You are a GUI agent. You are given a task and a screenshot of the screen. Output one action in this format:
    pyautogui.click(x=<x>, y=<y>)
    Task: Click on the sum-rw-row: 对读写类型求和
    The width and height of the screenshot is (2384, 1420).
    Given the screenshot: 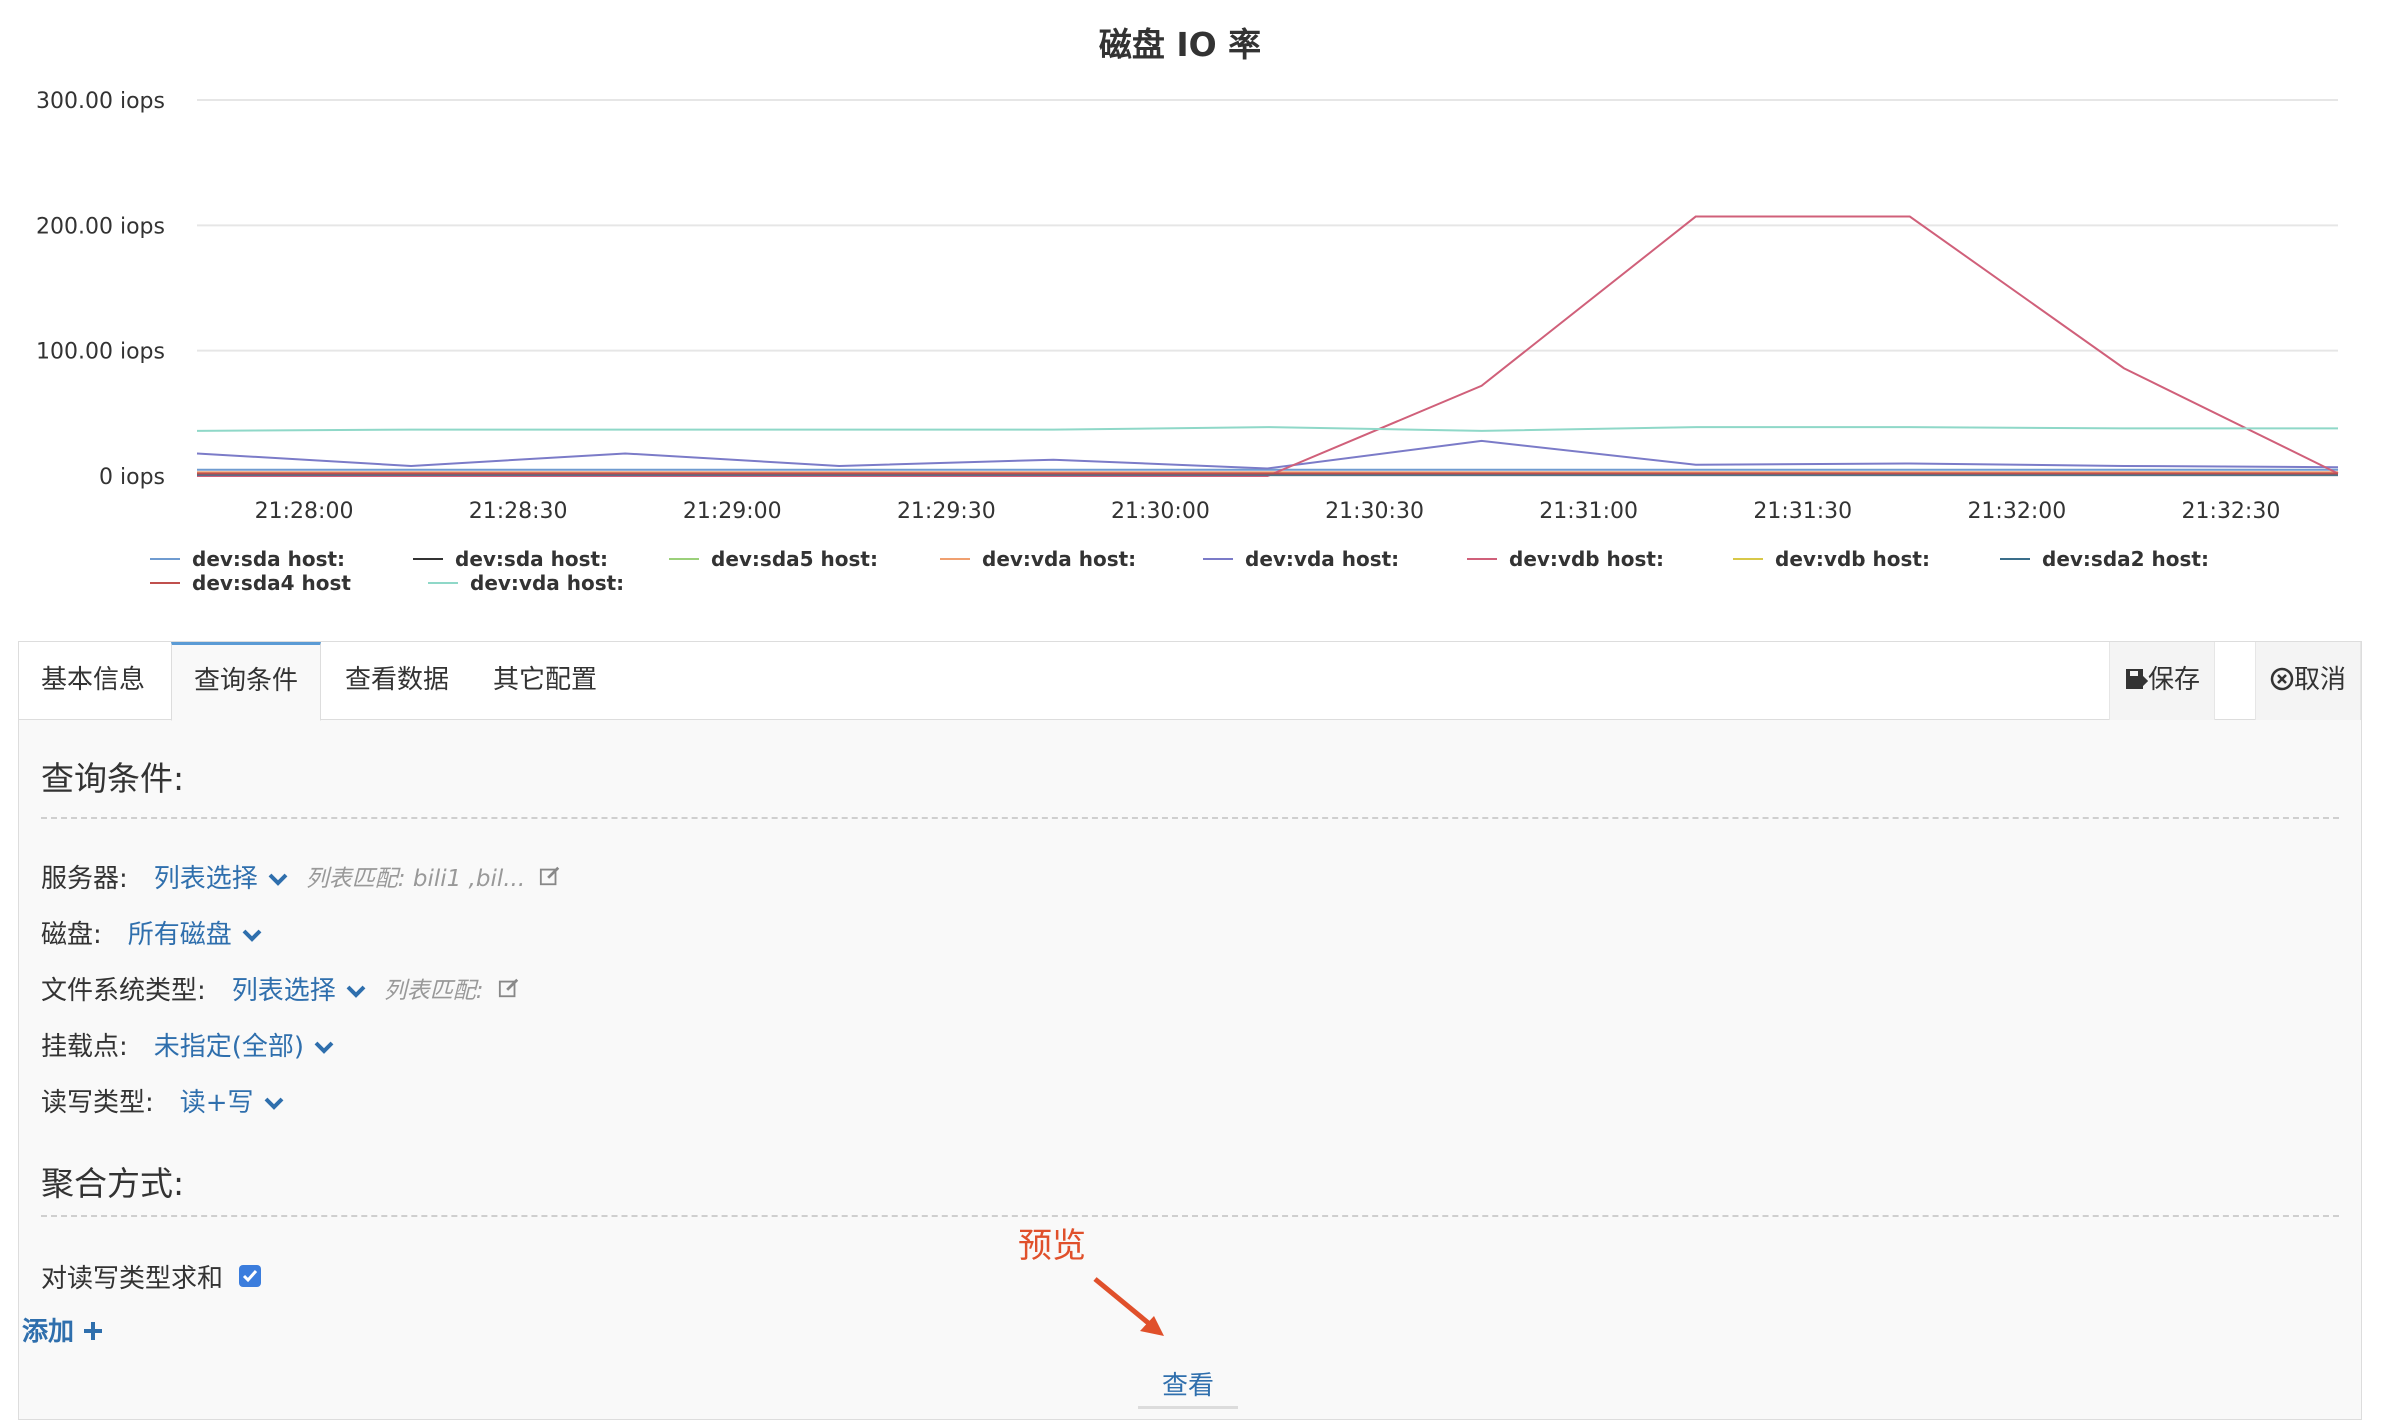 What is the action you would take?
    pyautogui.click(x=151, y=1276)
    